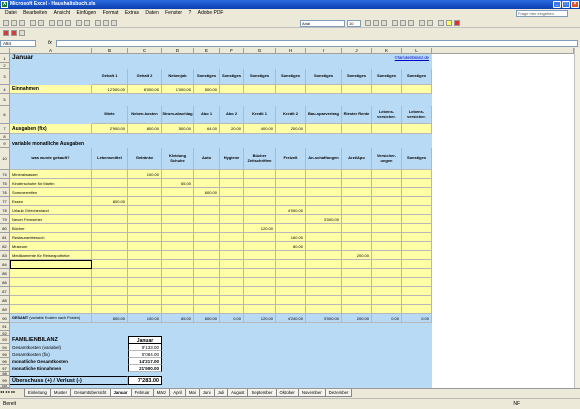 This screenshot has height=409, width=580. I want to click on menu-format: Format, so click(111, 13).